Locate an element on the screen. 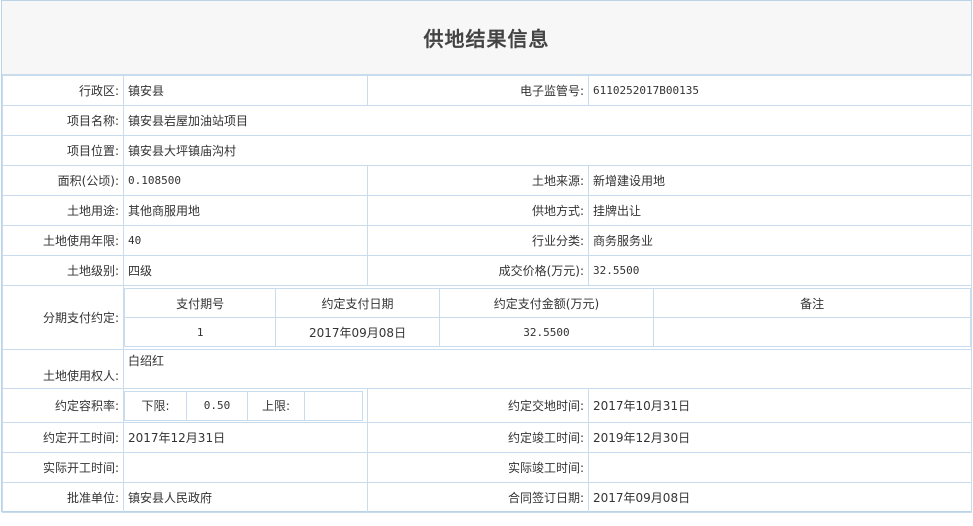 Image resolution: width=973 pixels, height=526 pixels. land-user-label: 土地使用权人: is located at coordinates (63, 369).